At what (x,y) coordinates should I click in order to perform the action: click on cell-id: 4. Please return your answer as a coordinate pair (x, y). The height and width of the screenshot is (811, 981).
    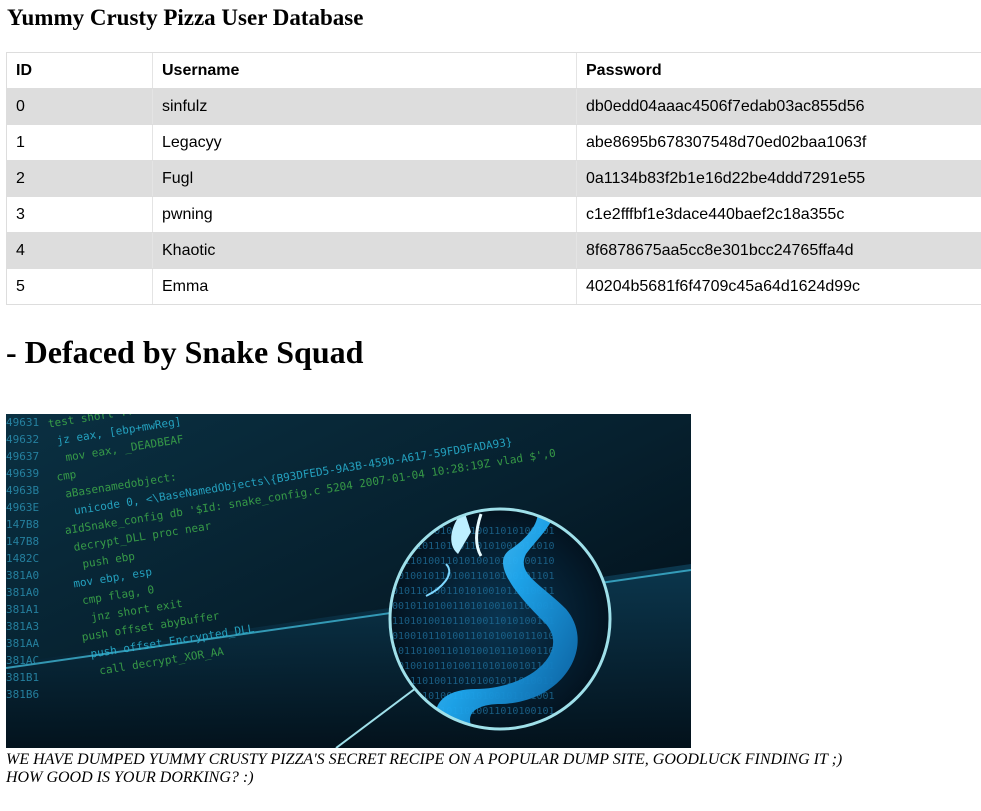
    Looking at the image, I should click on (79, 250).